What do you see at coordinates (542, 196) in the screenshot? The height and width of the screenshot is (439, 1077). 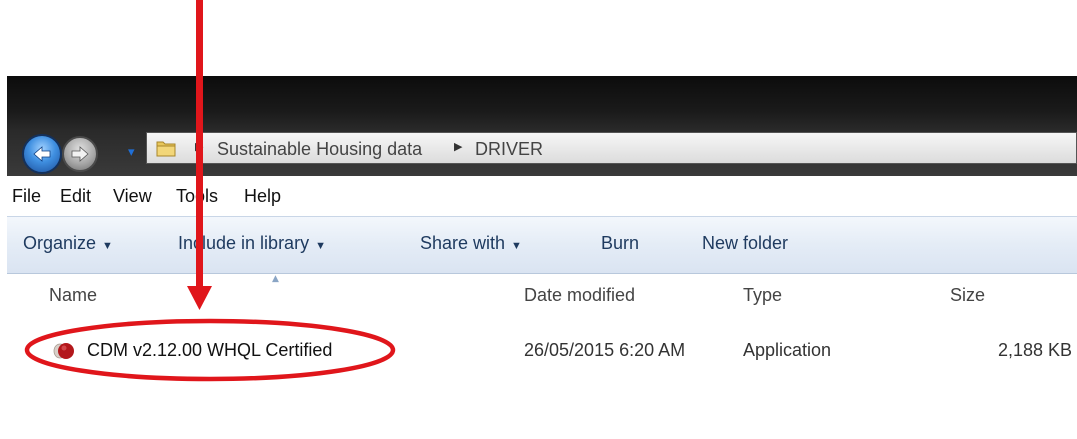 I see `menu-bar: File Edit View Tools Help` at bounding box center [542, 196].